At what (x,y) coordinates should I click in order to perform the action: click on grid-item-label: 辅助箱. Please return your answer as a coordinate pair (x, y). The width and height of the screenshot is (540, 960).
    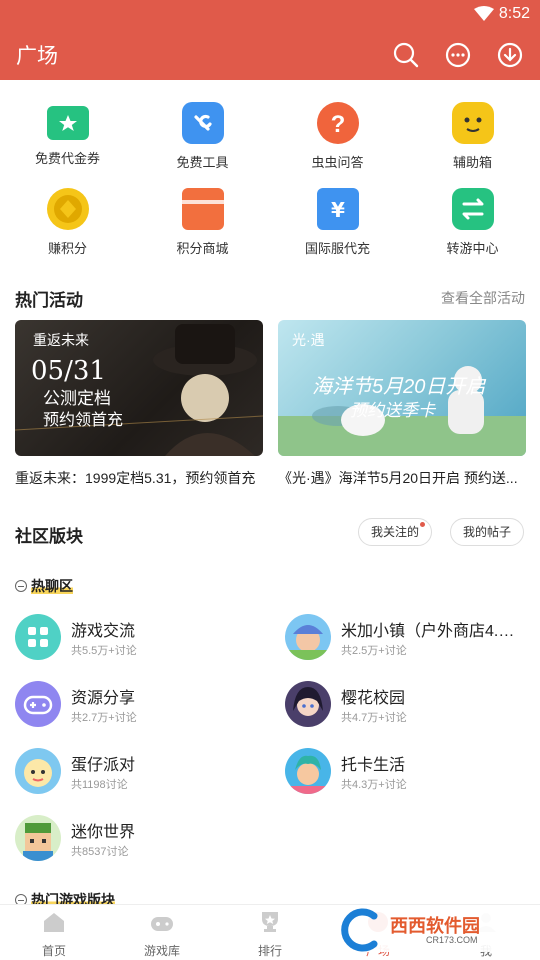
    Looking at the image, I should click on (472, 162).